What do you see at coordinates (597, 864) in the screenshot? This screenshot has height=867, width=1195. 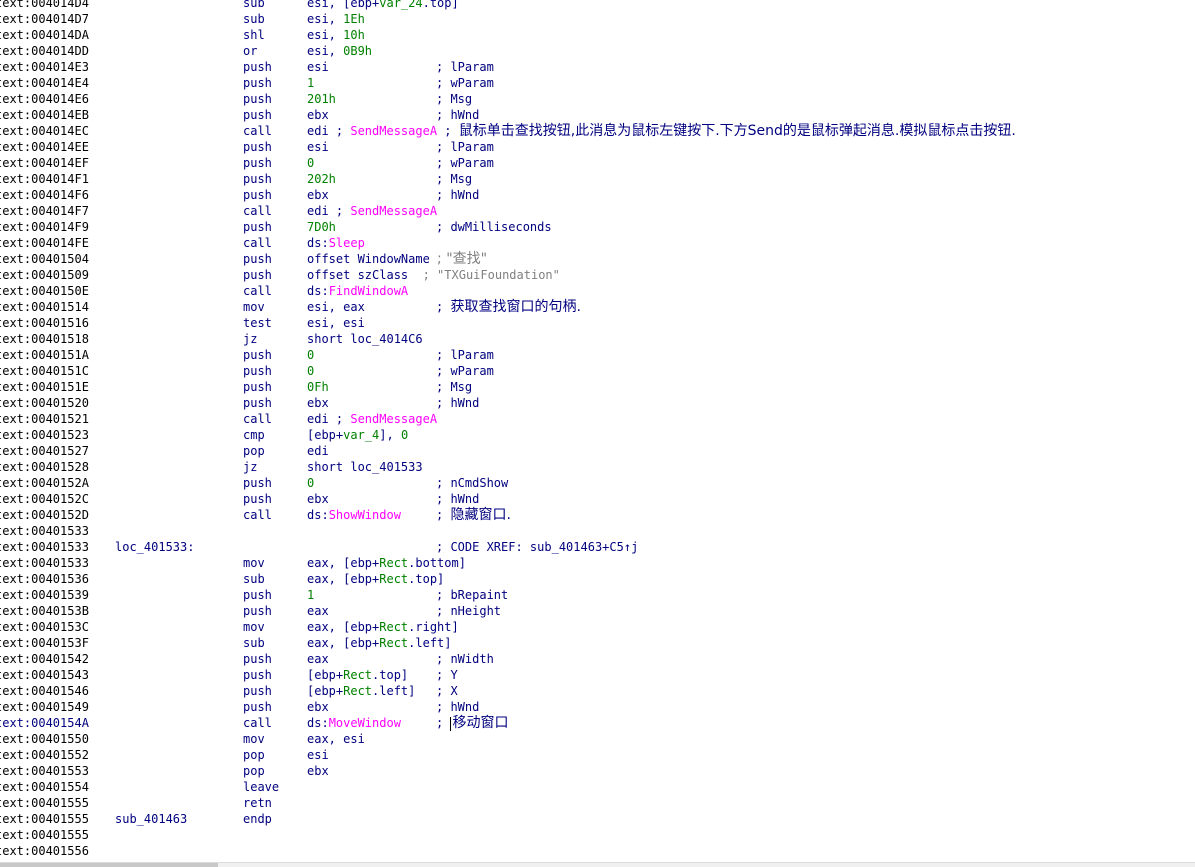 I see `horizontal-scrollbar` at bounding box center [597, 864].